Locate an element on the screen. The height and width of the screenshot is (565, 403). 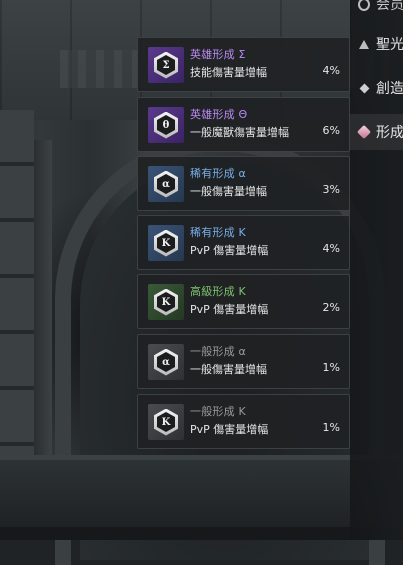
side-menu-label: 形成 is located at coordinates (389, 133).